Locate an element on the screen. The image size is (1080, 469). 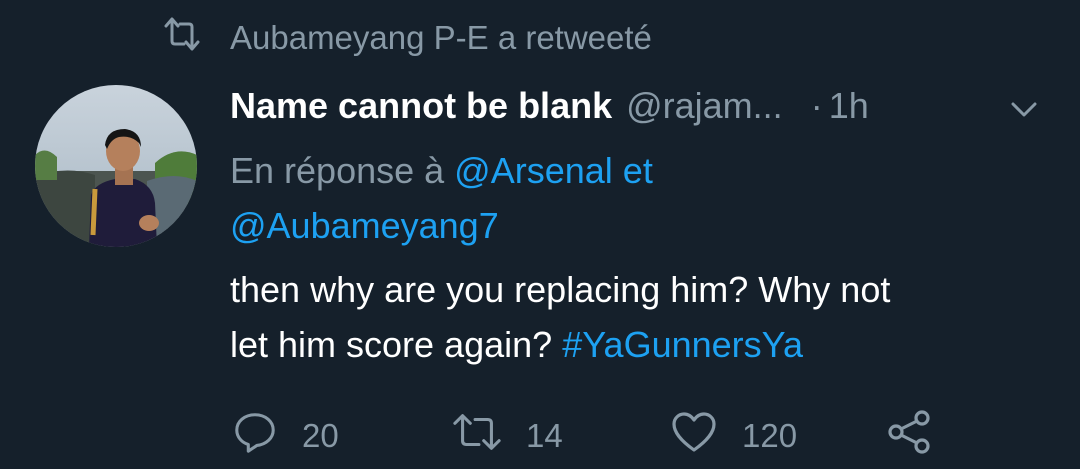
tweet-text-line-2: let him score again? #YaGunnersYa is located at coordinates (645, 344).